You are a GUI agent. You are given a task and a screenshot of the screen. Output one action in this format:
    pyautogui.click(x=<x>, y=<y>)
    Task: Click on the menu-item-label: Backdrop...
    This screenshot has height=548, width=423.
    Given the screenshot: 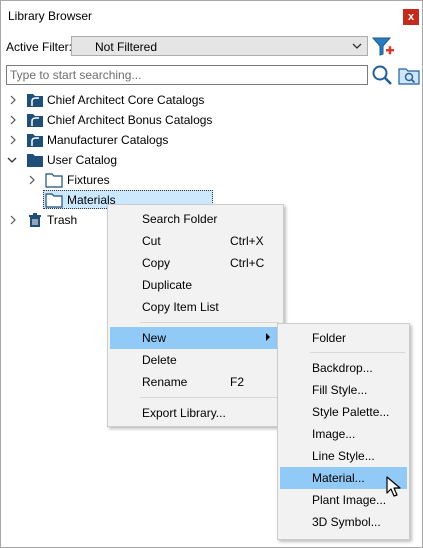 What is the action you would take?
    pyautogui.click(x=342, y=368)
    